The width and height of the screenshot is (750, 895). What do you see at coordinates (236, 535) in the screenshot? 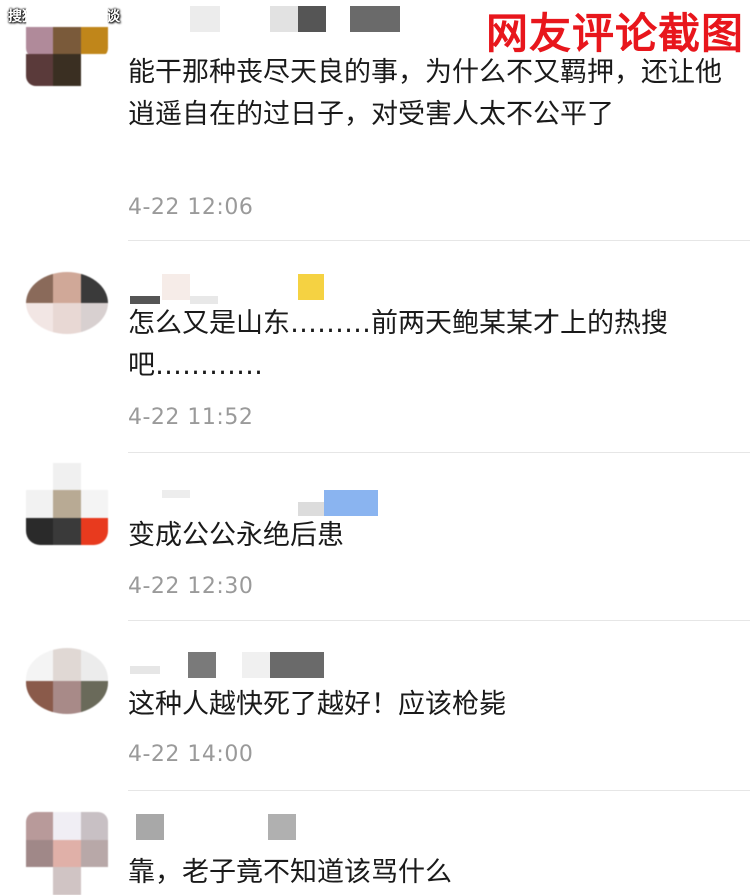
I see `comment-text: 变成公公永绝后患` at bounding box center [236, 535].